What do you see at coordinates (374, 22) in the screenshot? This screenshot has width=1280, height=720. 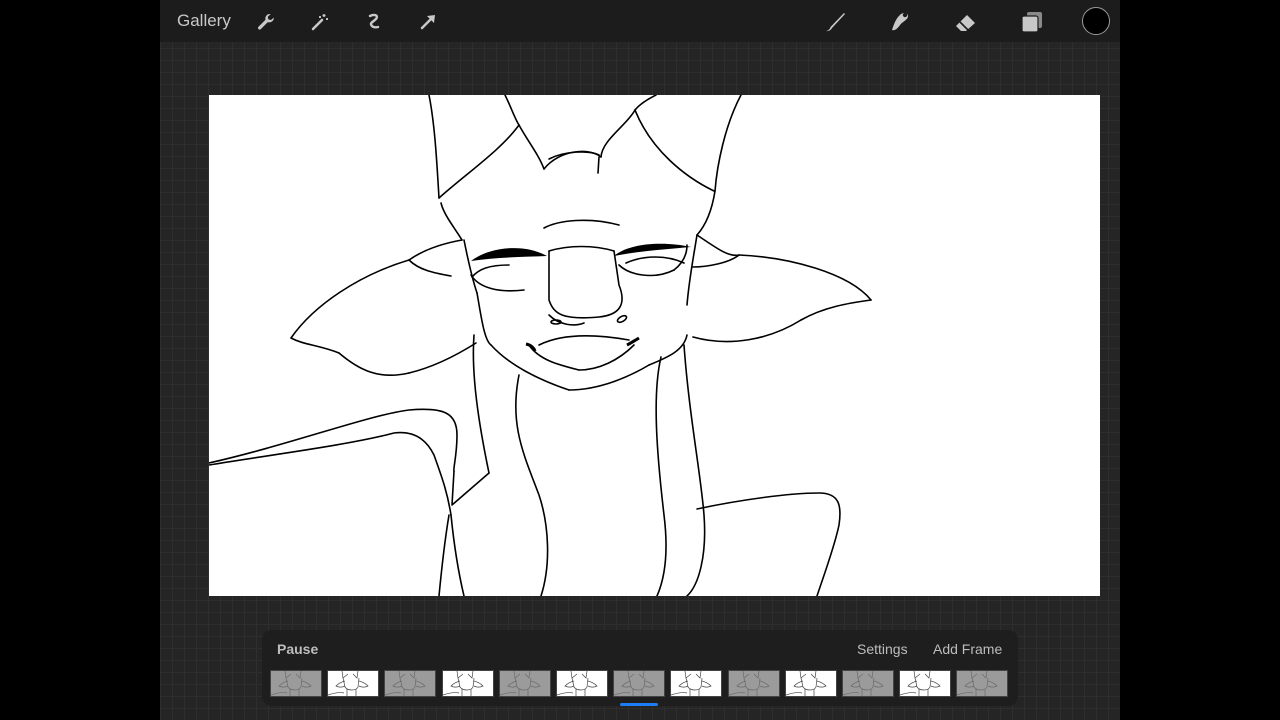 I see `selection-icon` at bounding box center [374, 22].